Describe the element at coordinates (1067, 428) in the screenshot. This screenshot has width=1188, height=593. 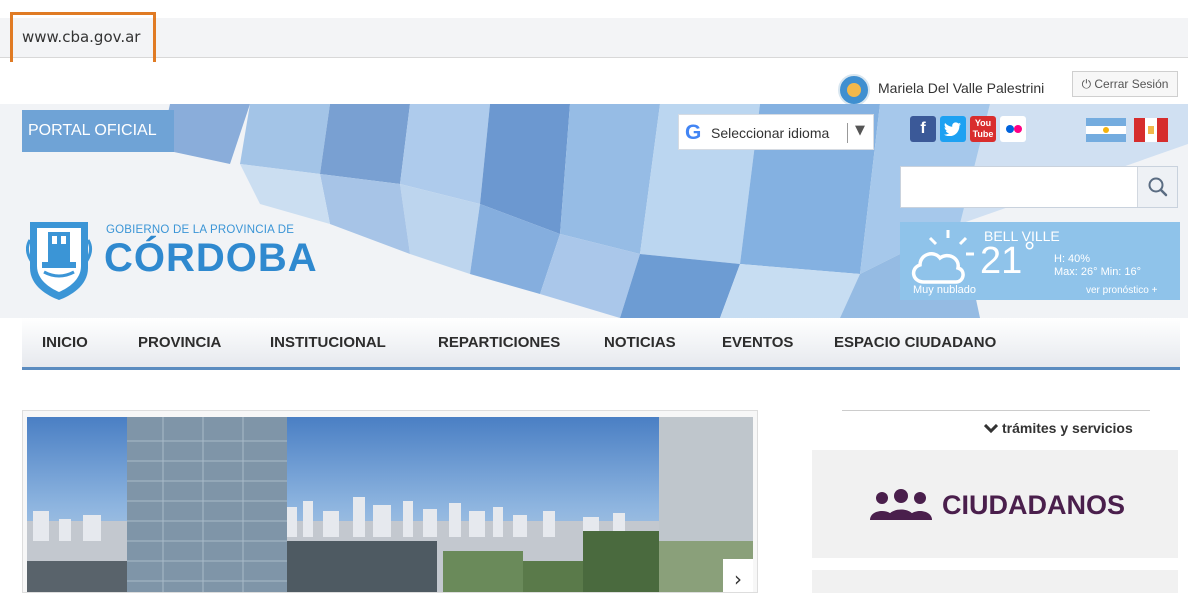
I see `tramites-servicios-label: trámites y servicios` at that location.